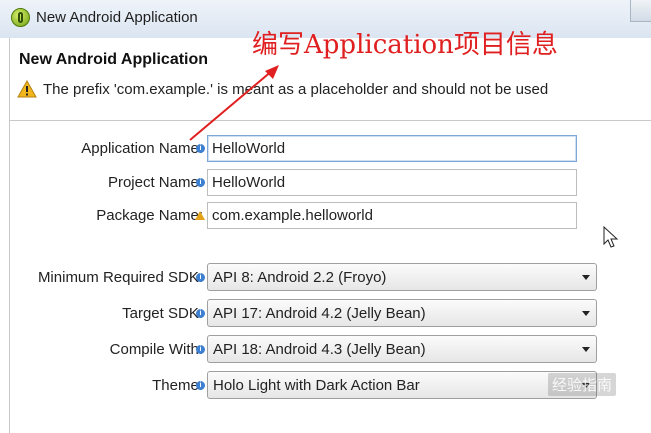 The image size is (651, 433). Describe the element at coordinates (392, 182) in the screenshot. I see `project-name-input: HelloWorld` at that location.